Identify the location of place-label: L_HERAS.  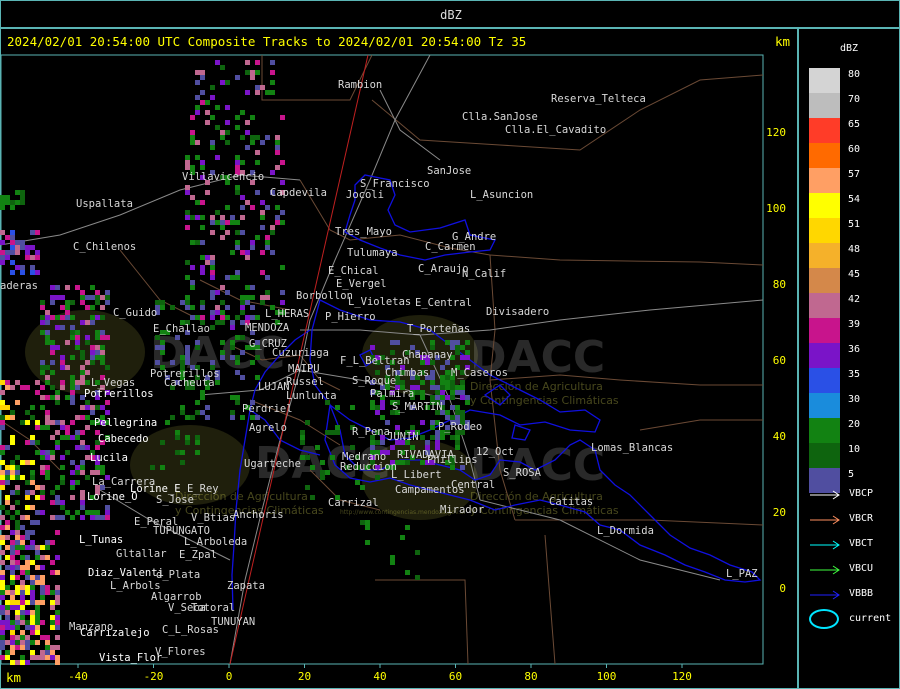
(287, 314).